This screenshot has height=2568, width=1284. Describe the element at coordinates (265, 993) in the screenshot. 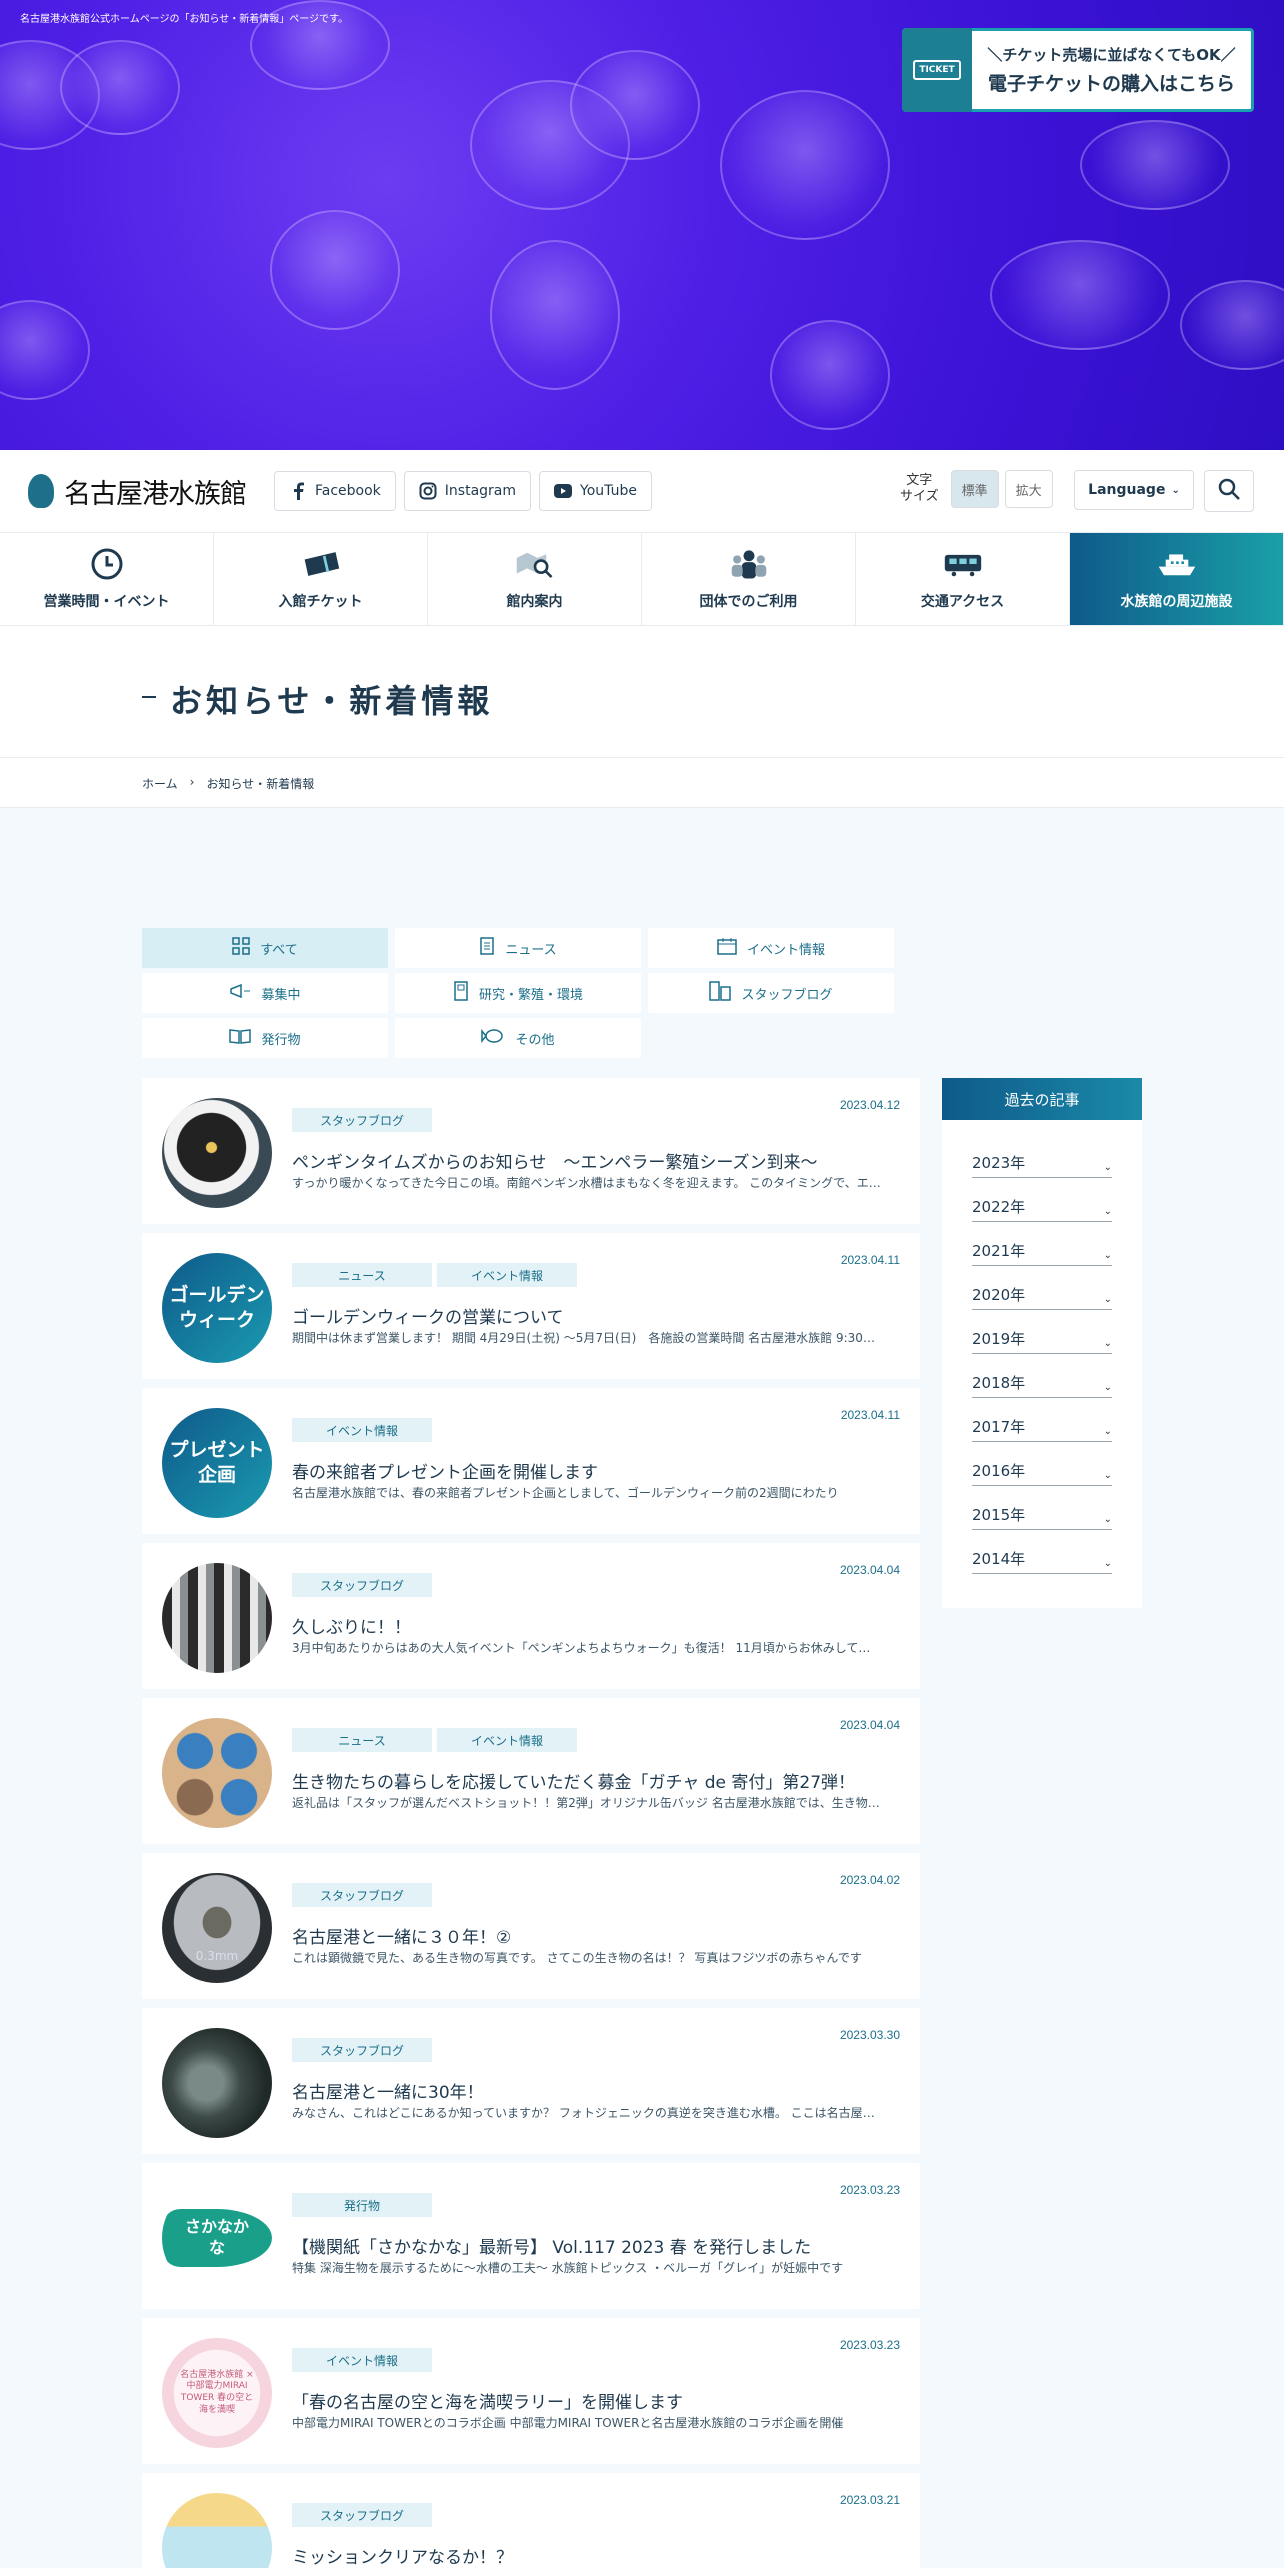

I see `category-recruiting: 募集中` at that location.